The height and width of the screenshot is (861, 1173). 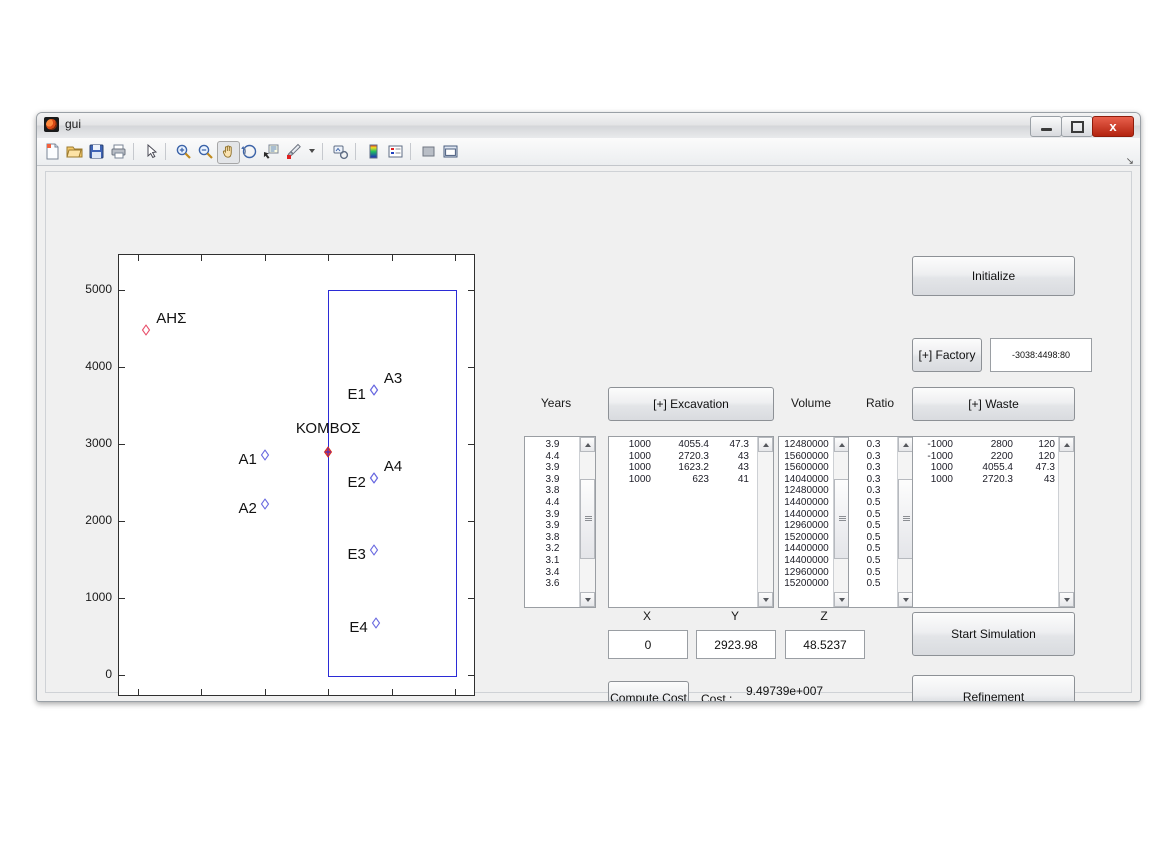 I want to click on maximize-button, so click(x=1077, y=126).